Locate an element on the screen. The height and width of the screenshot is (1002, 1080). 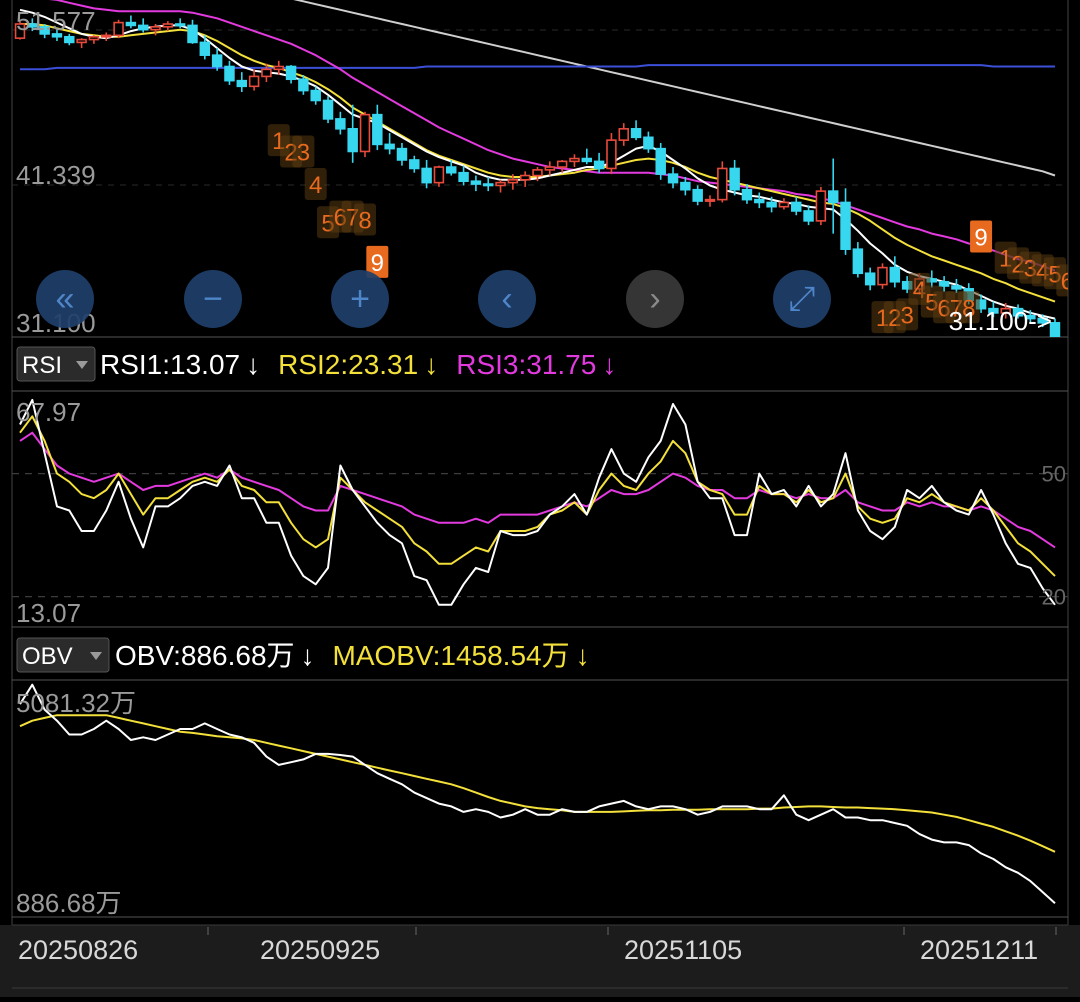
rsi-values-legend: RSI1:13.07 ↓ RSI2:23.31 ↓ RSI3:31.75 ↓ is located at coordinates (358, 364).